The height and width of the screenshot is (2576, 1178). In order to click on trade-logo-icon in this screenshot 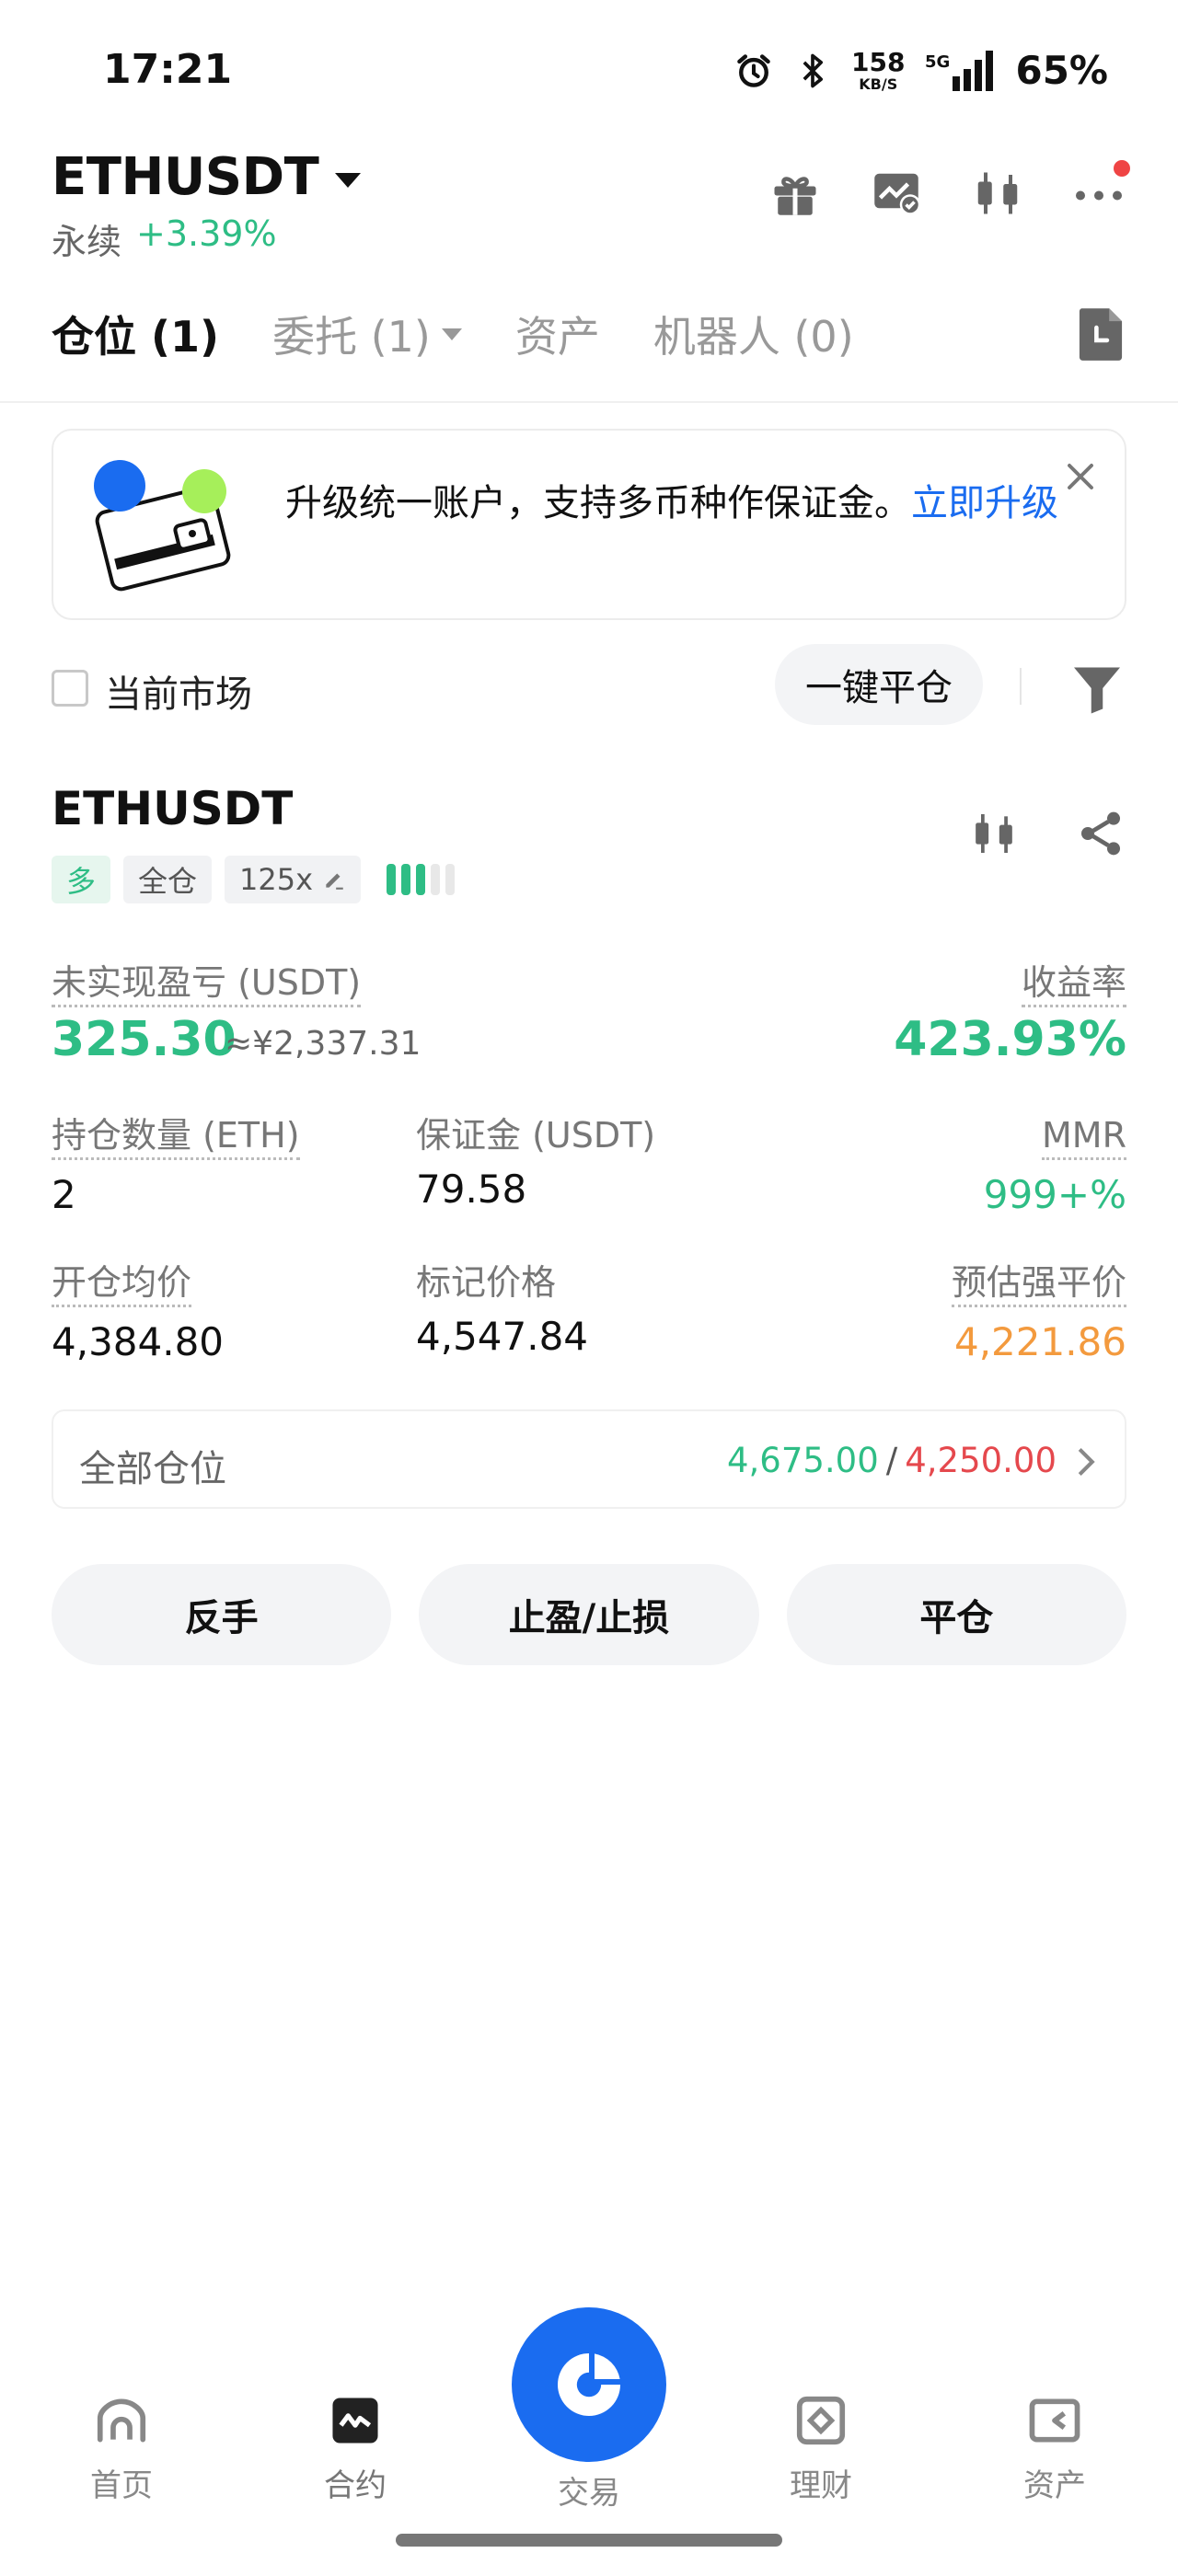, I will do `click(589, 2384)`.